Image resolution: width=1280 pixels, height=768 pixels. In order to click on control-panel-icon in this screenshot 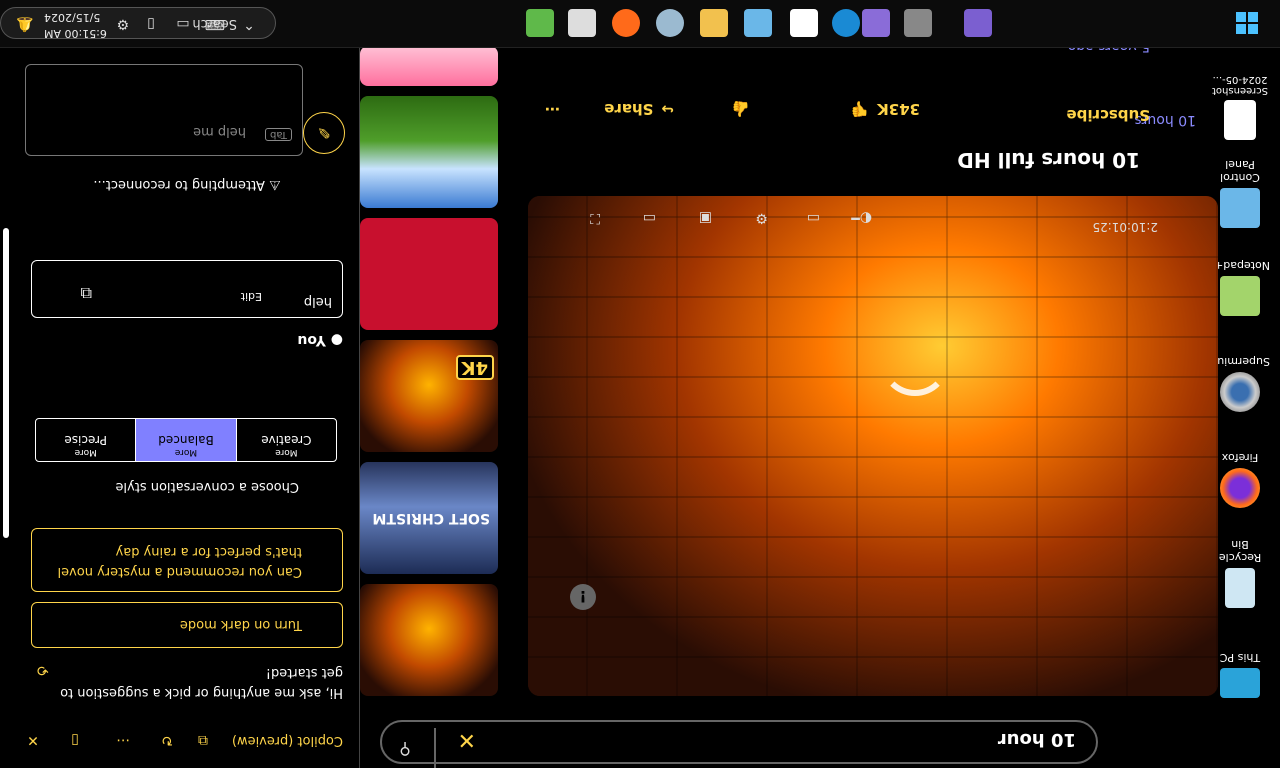, I will do `click(1240, 208)`.